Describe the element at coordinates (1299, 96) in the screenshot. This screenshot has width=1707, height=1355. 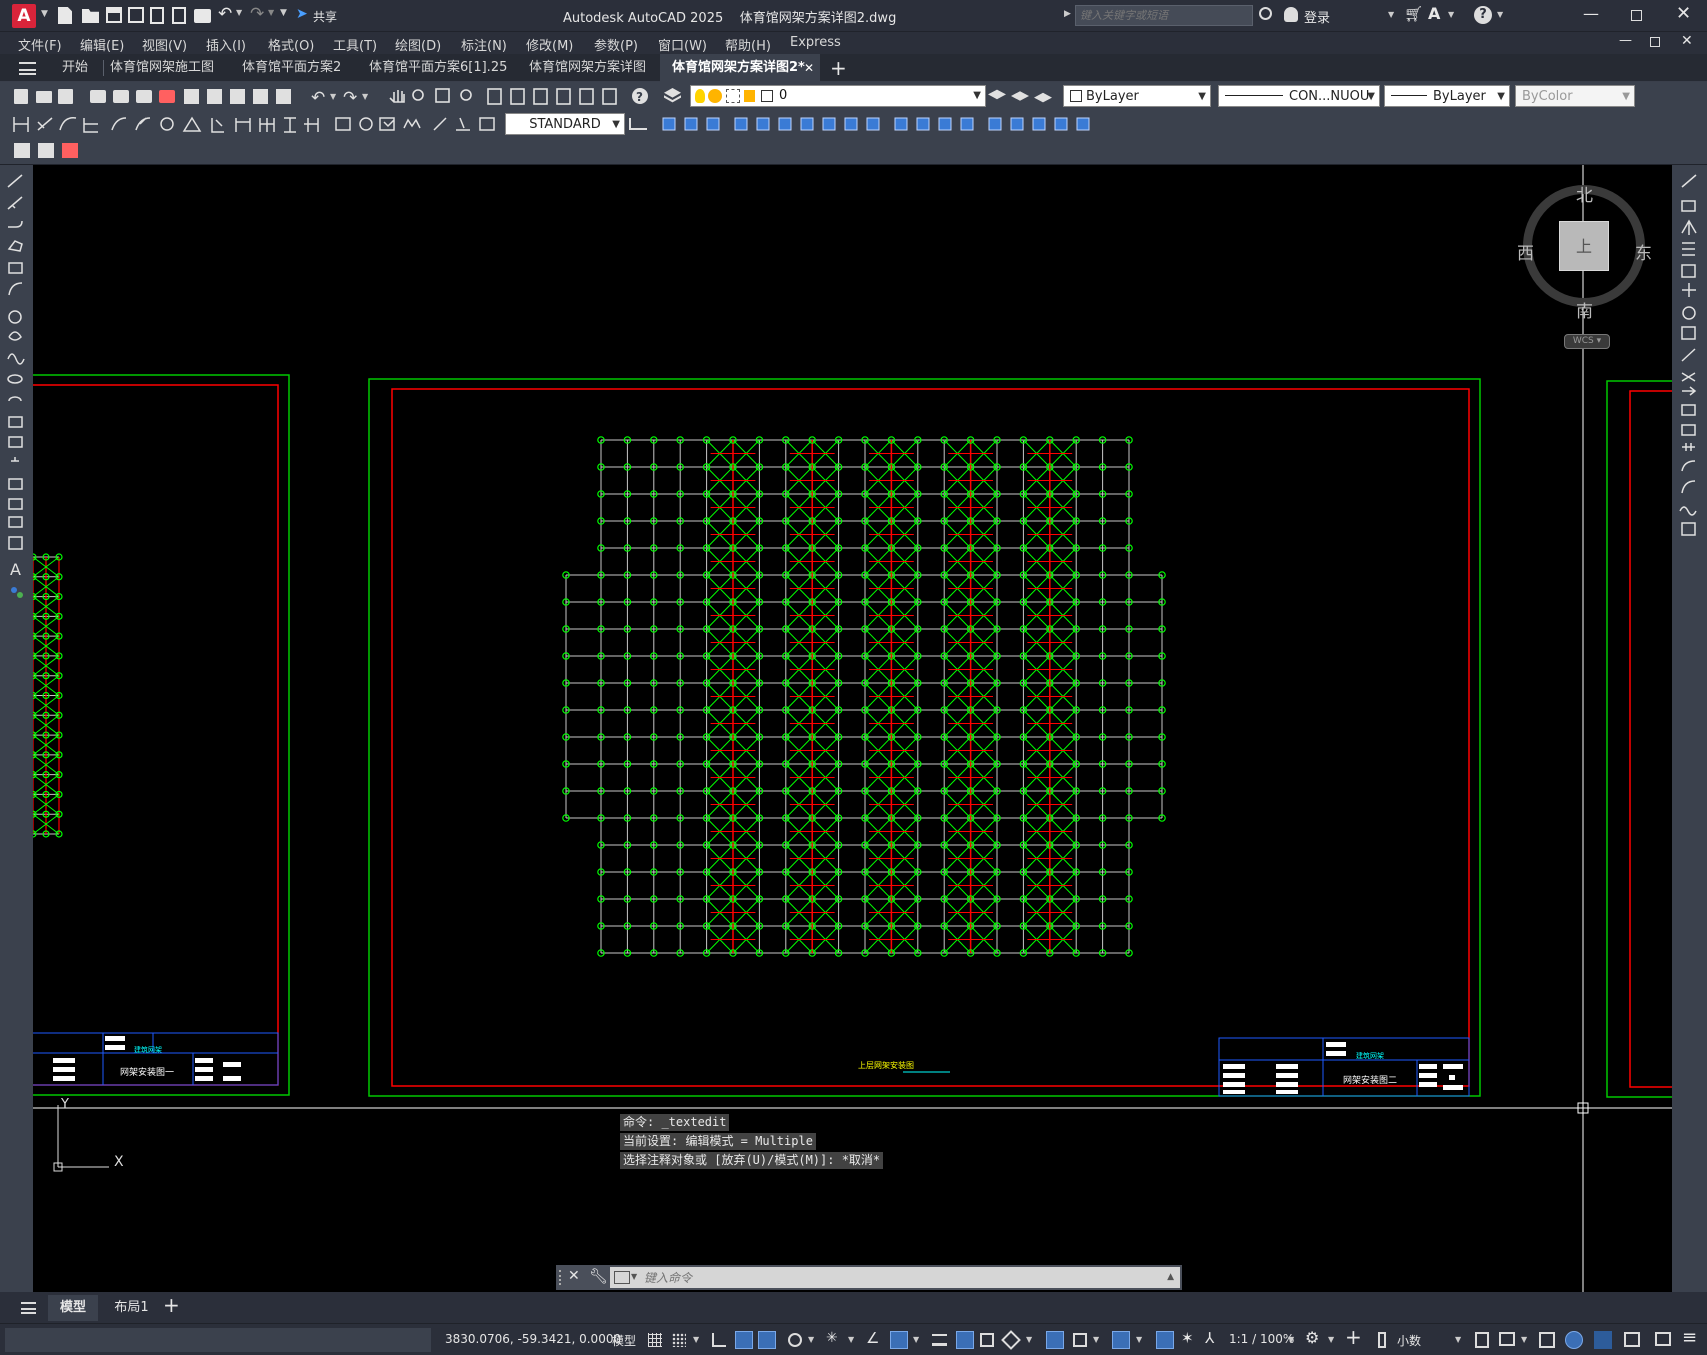
I see `linetype-combo: CON...NUOU ▼` at that location.